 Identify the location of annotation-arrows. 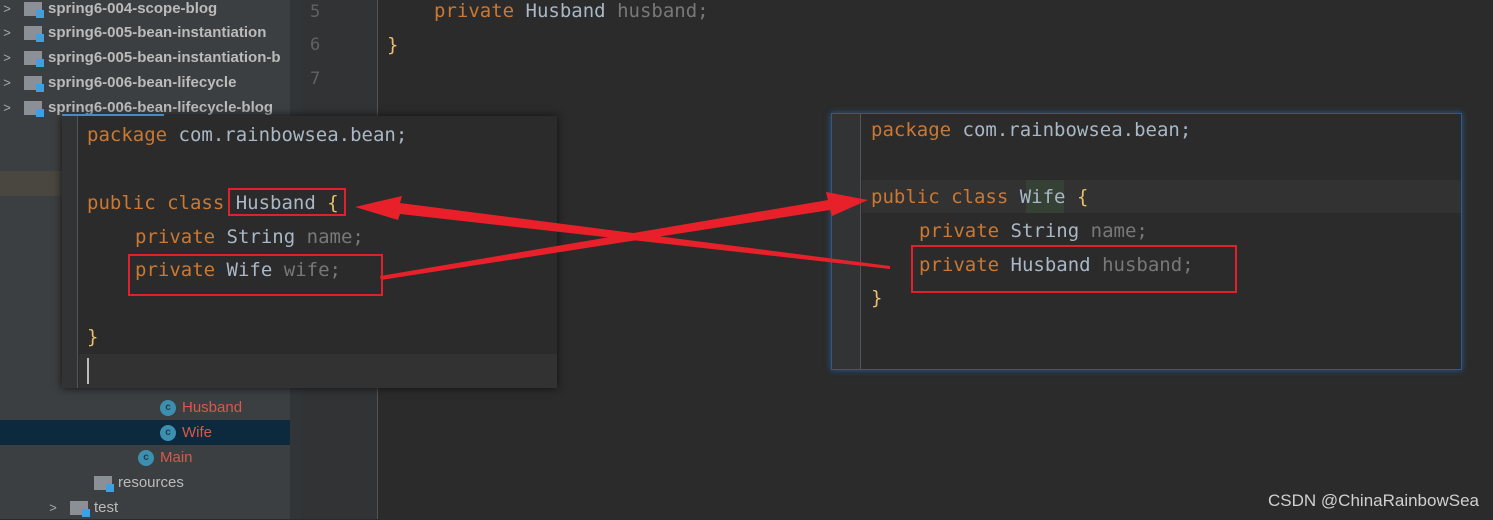
(622, 236).